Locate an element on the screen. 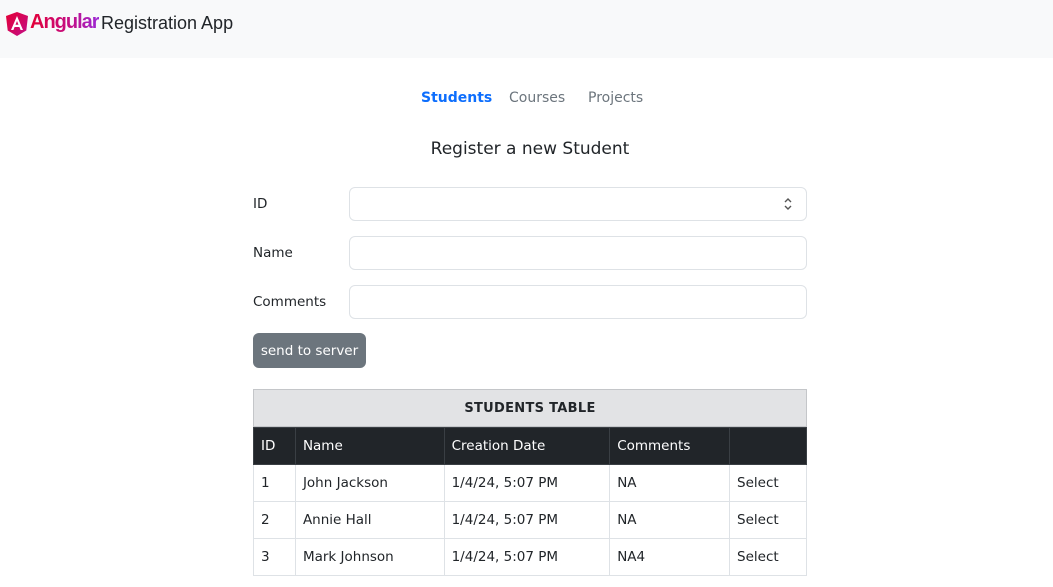  table-row: 2 Annie Hall 1/4/24, 5:07 PM NA Select is located at coordinates (530, 520).